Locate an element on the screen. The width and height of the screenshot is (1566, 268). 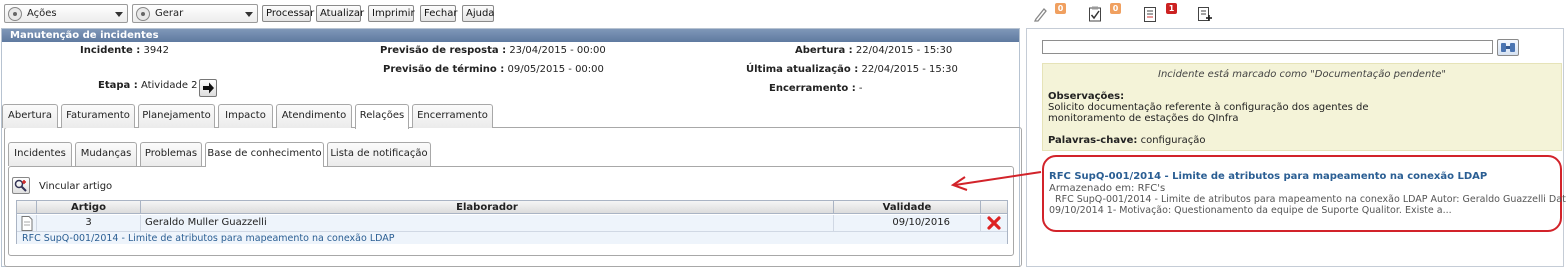
tab-atendimento: Atendimento is located at coordinates (314, 116).